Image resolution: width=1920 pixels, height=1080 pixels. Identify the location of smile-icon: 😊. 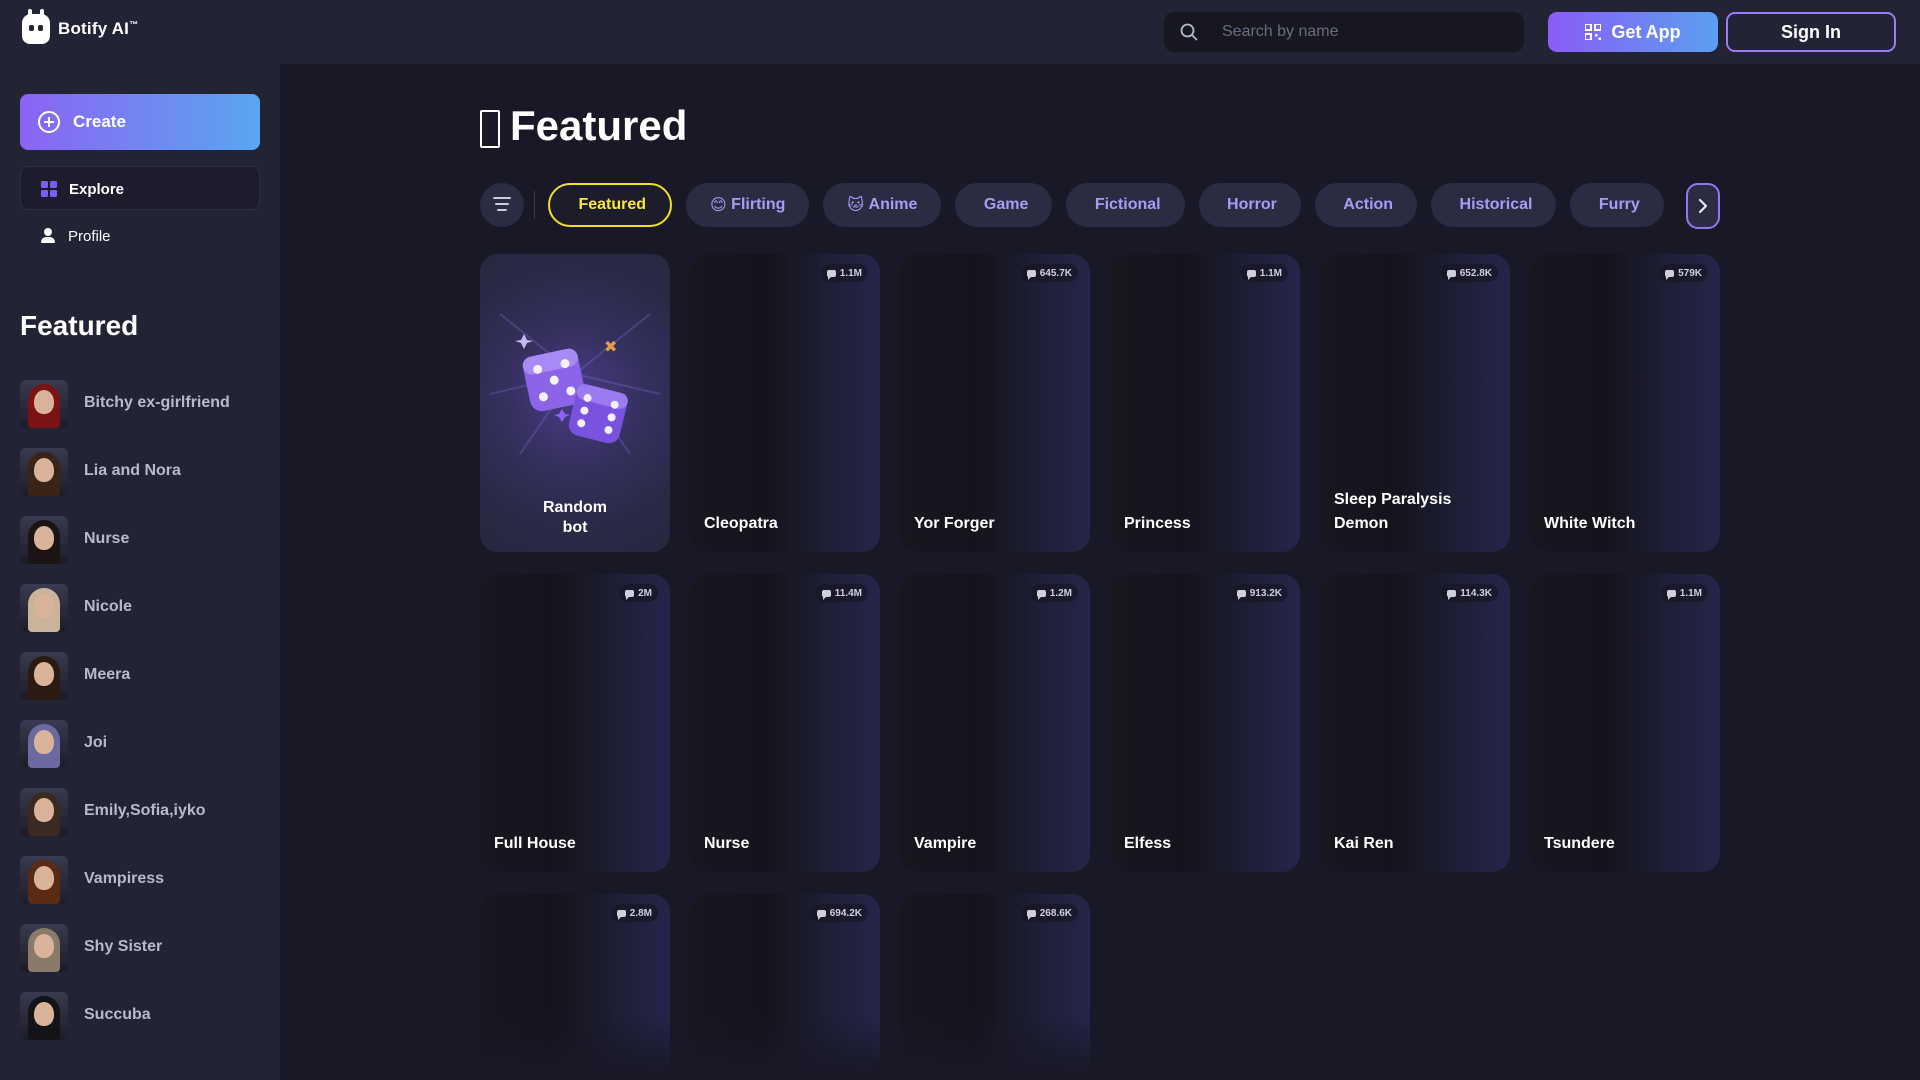
(718, 205).